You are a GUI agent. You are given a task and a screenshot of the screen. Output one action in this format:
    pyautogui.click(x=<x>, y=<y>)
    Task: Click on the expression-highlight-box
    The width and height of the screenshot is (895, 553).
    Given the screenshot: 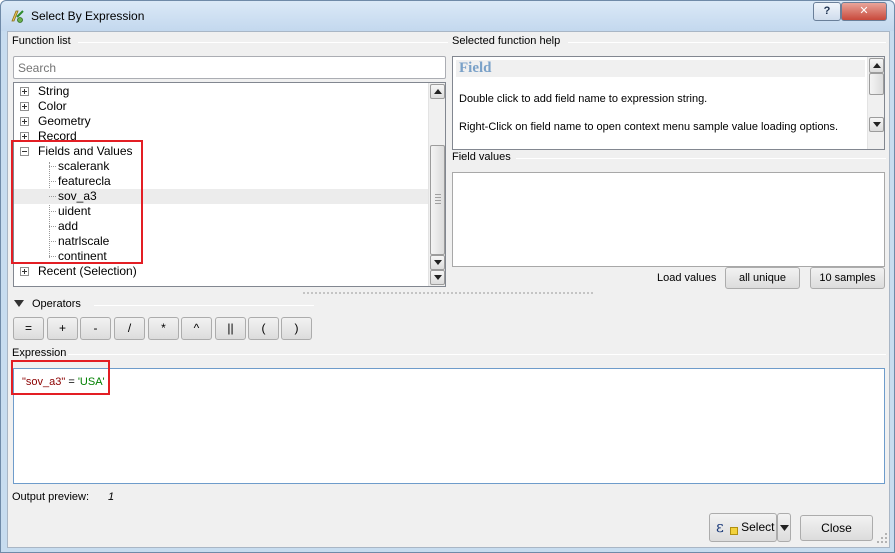 What is the action you would take?
    pyautogui.click(x=60, y=377)
    